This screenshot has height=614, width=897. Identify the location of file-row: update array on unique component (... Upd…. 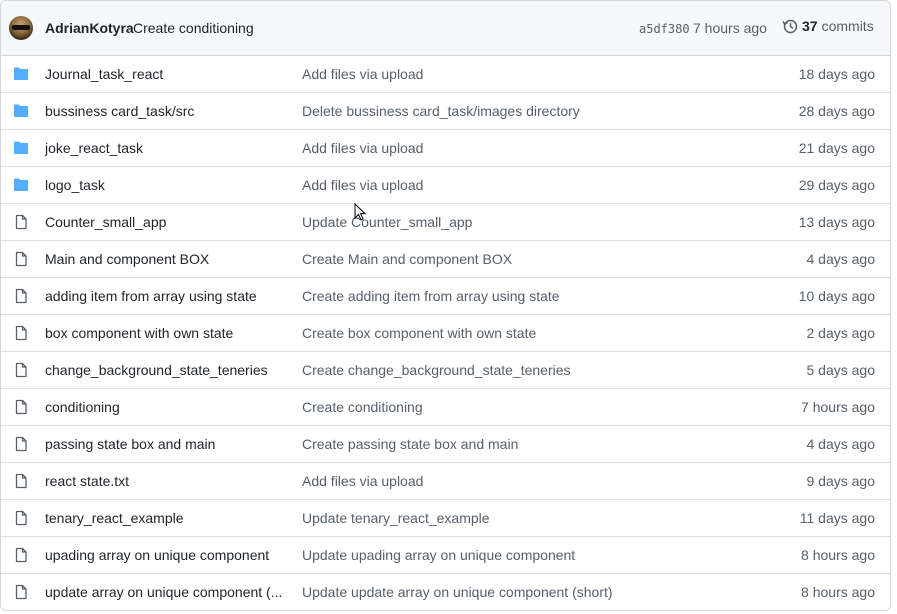
(445, 592).